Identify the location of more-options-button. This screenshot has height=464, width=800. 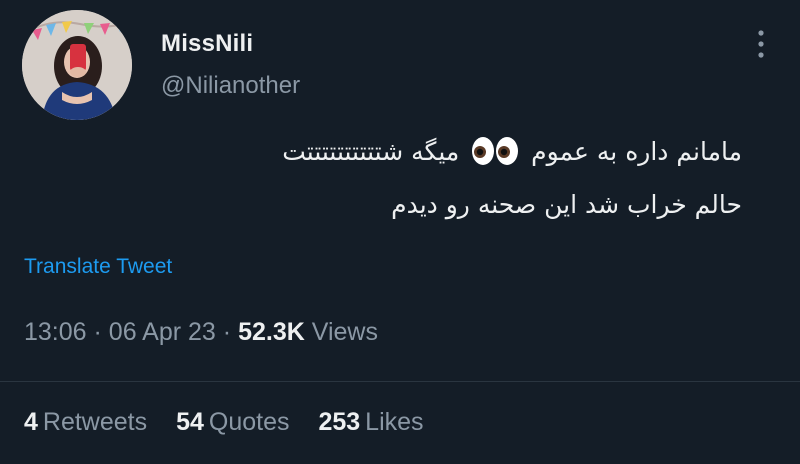
(761, 44).